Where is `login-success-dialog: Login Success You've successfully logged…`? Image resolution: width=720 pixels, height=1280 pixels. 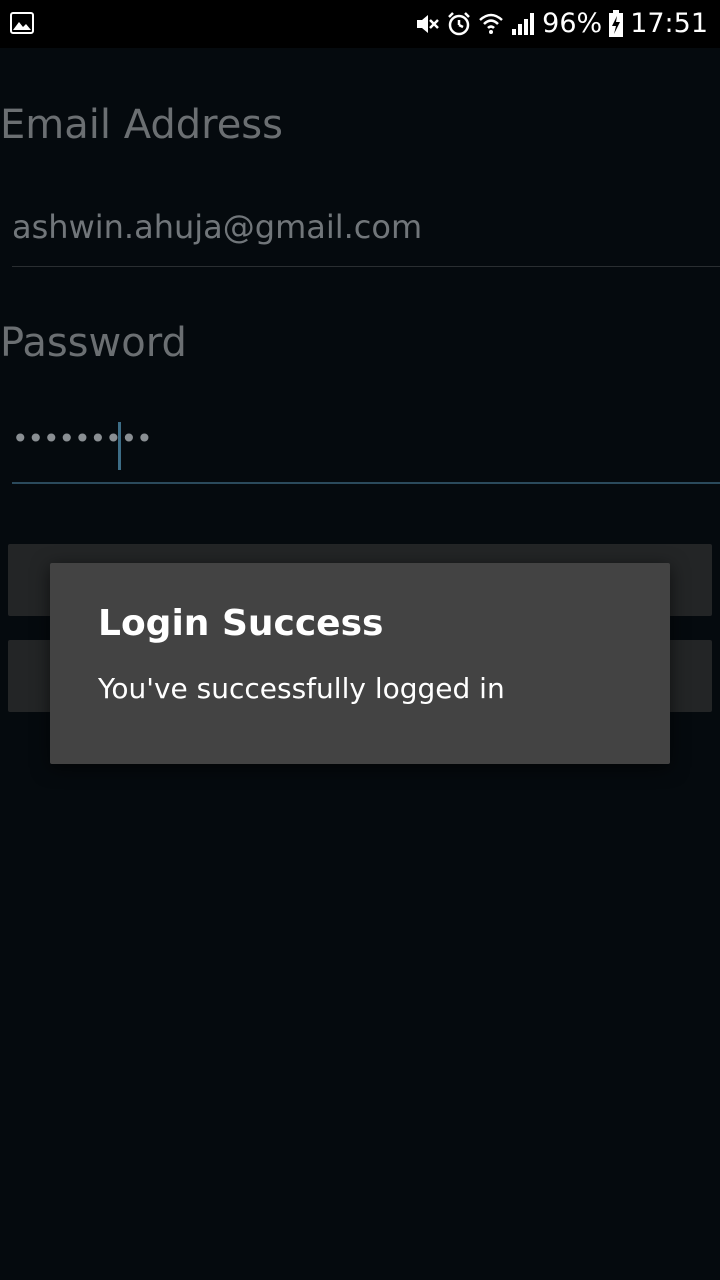 login-success-dialog: Login Success You've successfully logged… is located at coordinates (360, 663).